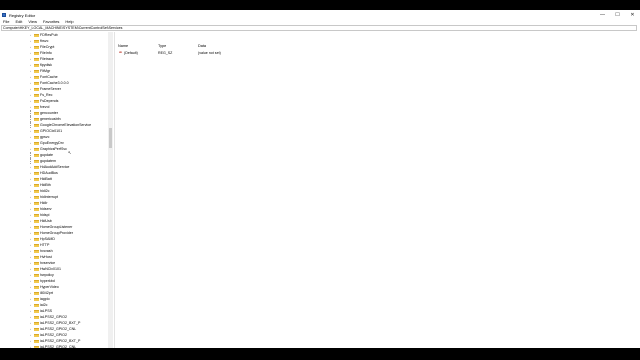 The width and height of the screenshot is (640, 360). Describe the element at coordinates (6, 21) in the screenshot. I see `menu-file: File` at that location.